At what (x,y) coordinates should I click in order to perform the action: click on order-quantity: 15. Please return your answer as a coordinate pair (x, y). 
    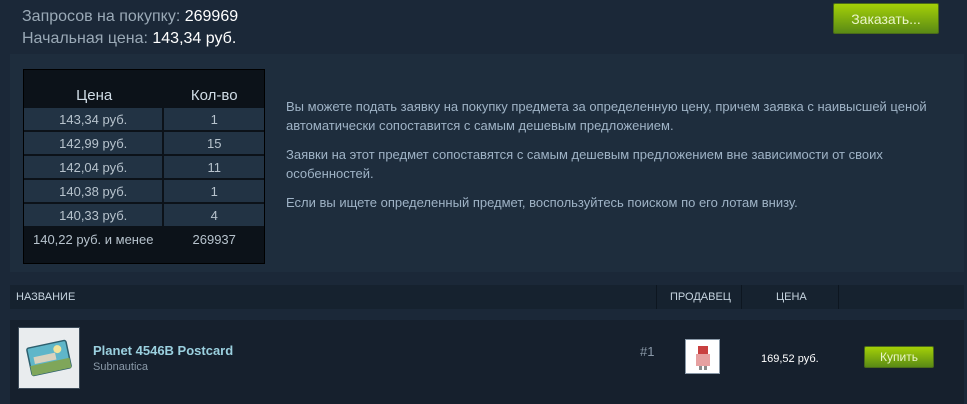
    Looking at the image, I should click on (214, 143).